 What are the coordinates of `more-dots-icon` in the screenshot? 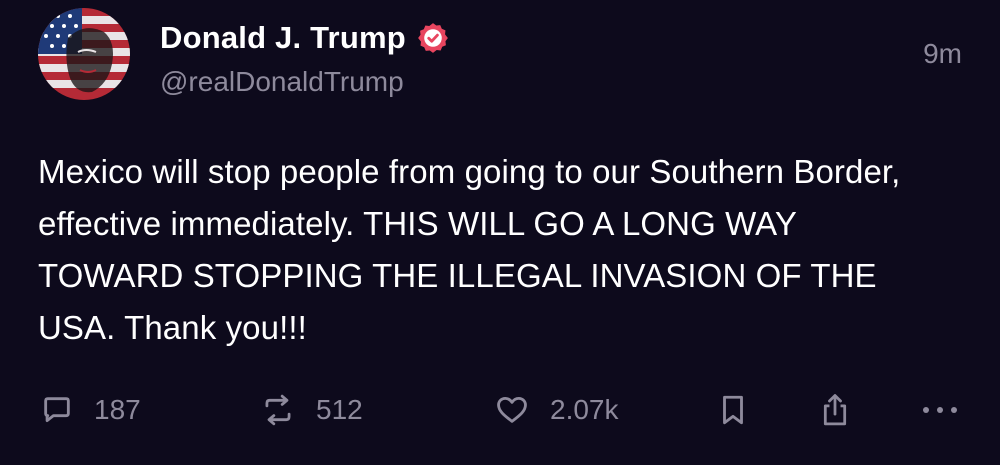 It's located at (940, 410).